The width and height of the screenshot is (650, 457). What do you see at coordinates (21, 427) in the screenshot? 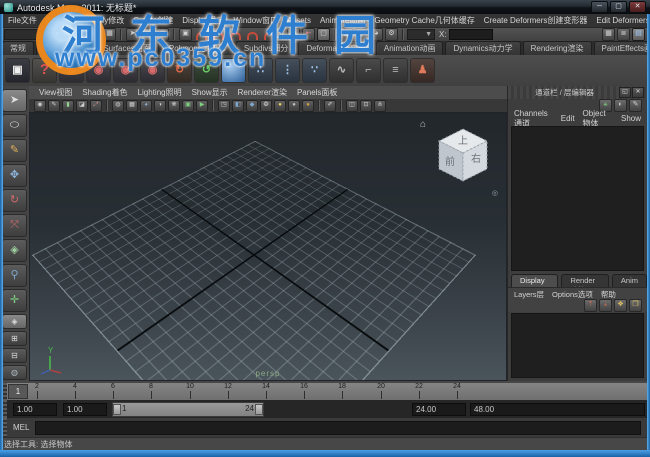
I see `command-line-label: MEL` at bounding box center [21, 427].